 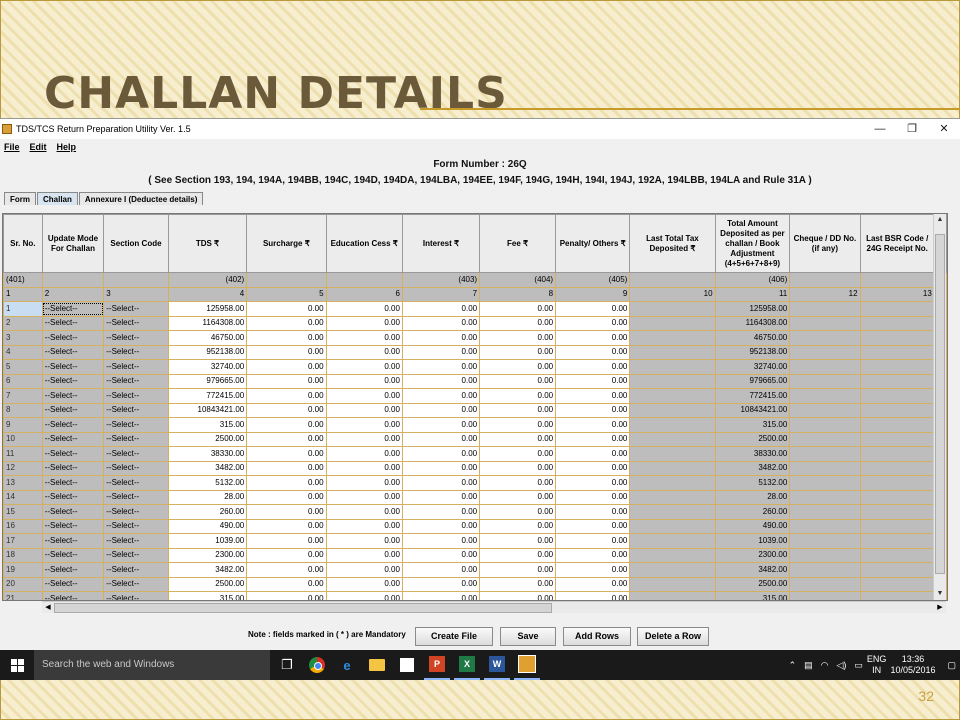 What do you see at coordinates (752, 309) in the screenshot?
I see `table-cell: 125958.00` at bounding box center [752, 309].